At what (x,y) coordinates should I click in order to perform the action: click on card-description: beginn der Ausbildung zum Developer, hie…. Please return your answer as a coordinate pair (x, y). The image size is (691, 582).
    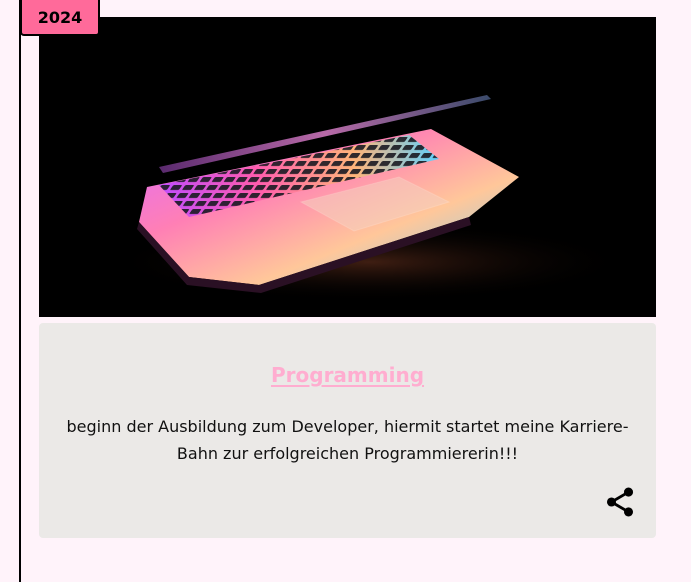
    Looking at the image, I should click on (347, 440).